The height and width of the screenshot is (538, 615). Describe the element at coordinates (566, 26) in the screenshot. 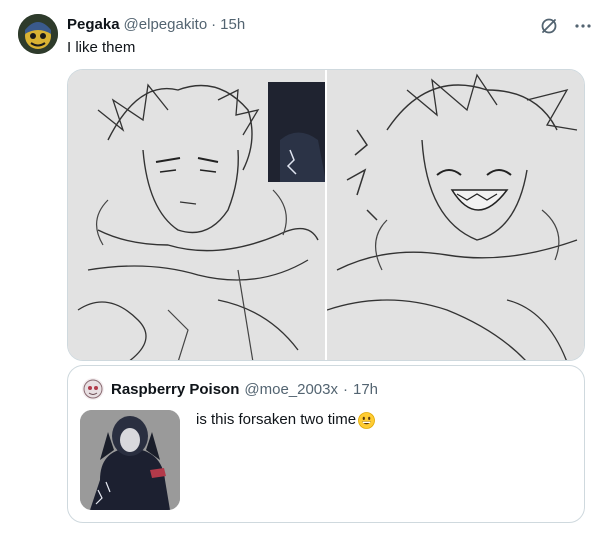

I see `tweet-actions` at that location.